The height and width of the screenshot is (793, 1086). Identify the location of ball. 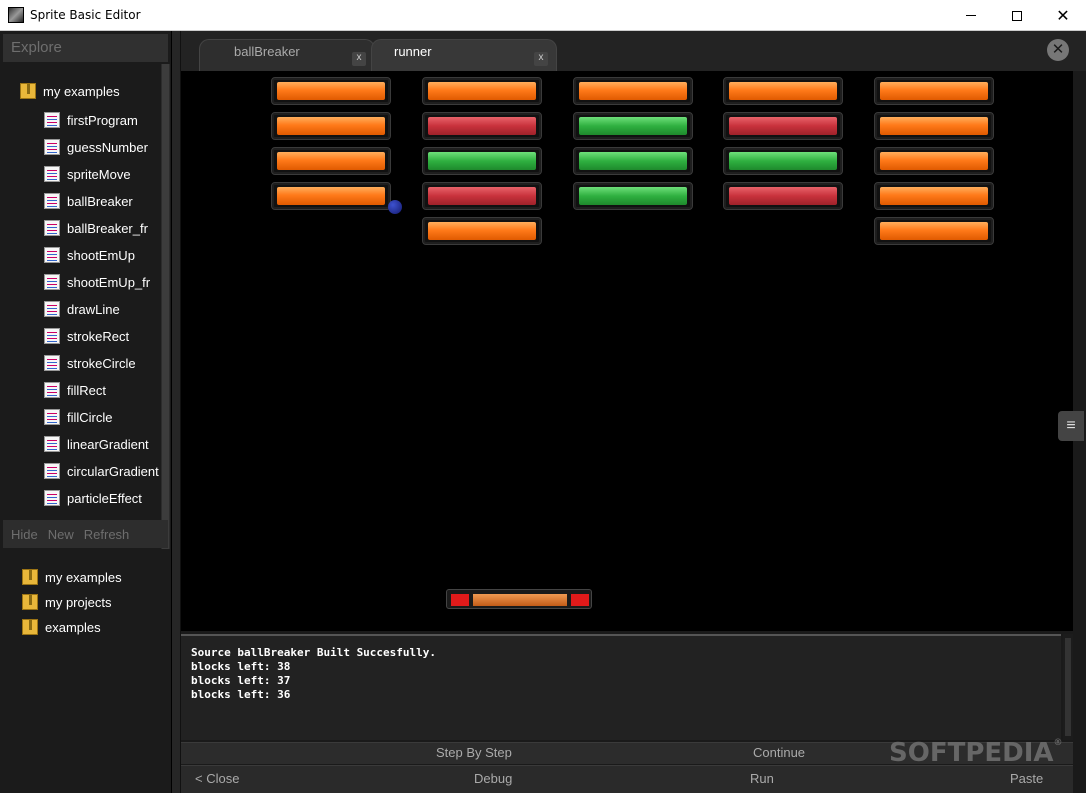
(395, 207).